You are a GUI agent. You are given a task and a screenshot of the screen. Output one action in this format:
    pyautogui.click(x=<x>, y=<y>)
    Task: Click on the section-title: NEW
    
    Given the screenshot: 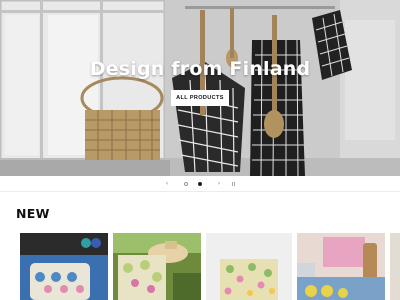 What is the action you would take?
    pyautogui.click(x=33, y=213)
    